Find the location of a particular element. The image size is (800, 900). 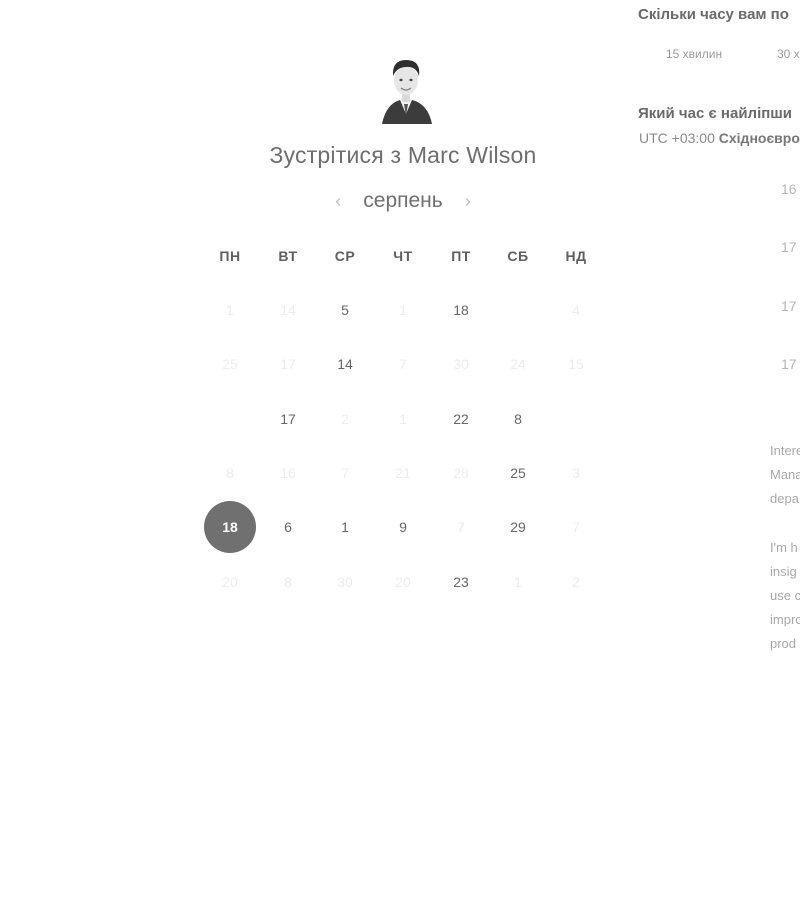

weekday-label: НД is located at coordinates (576, 256).